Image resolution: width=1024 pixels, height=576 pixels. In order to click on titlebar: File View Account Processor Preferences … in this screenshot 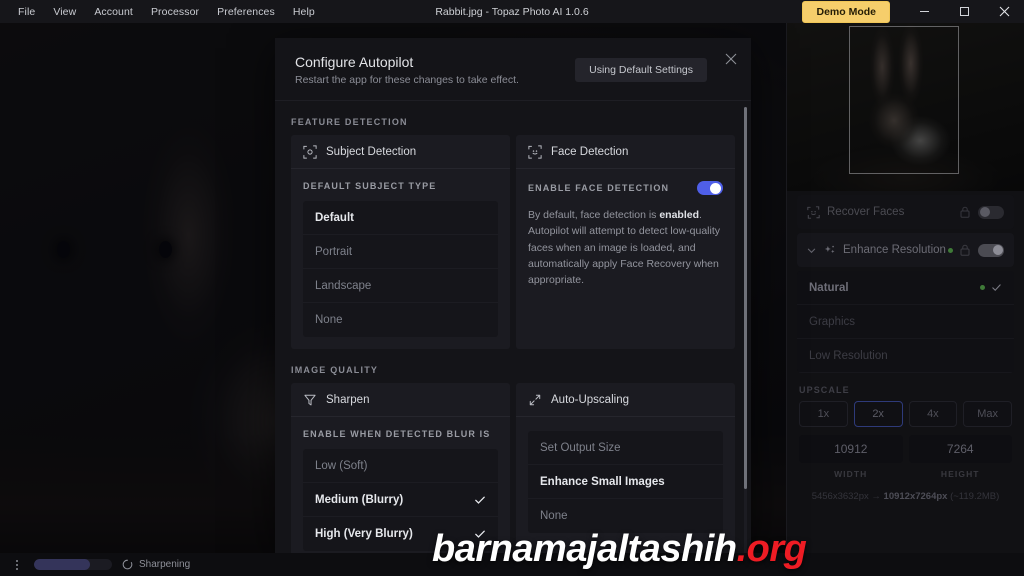, I will do `click(512, 11)`.